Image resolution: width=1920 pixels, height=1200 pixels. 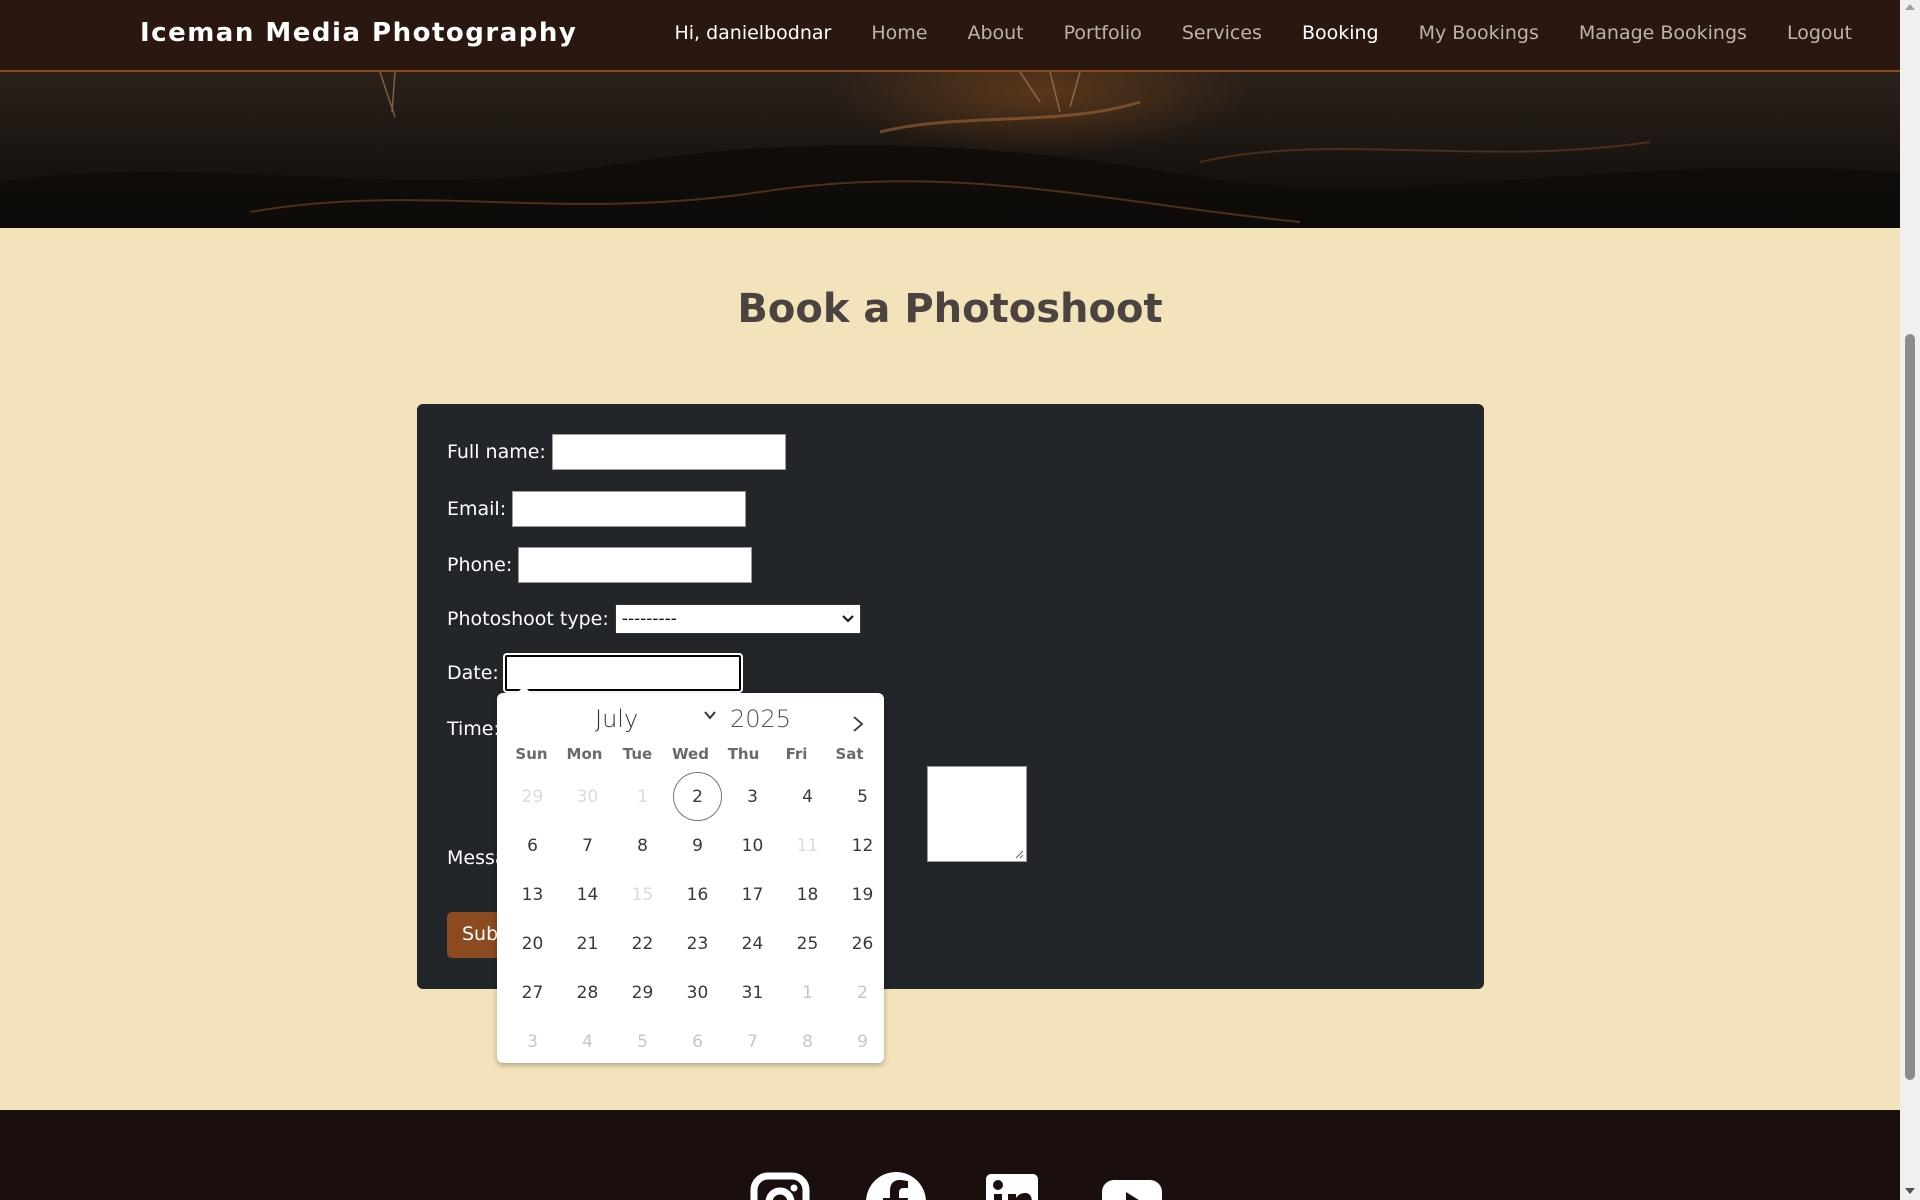 I want to click on youtube-icon, so click(x=1132, y=1185).